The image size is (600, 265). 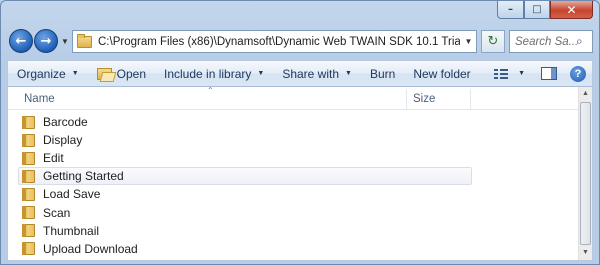 What do you see at coordinates (311, 73) in the screenshot?
I see `share-with-label: Share with` at bounding box center [311, 73].